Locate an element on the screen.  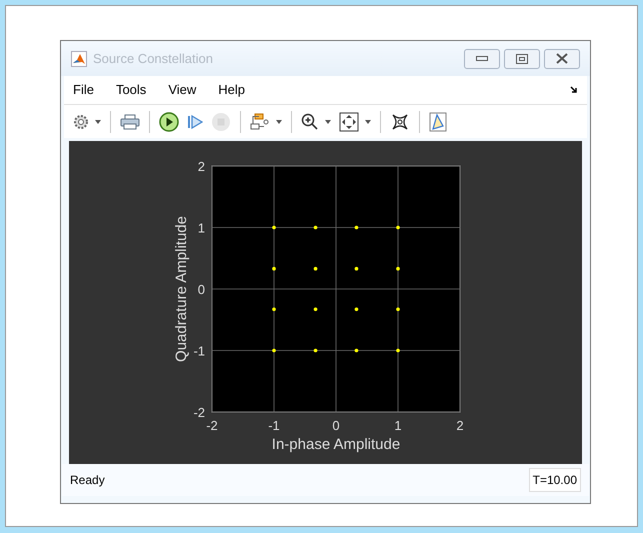
constellation-icon is located at coordinates (400, 122).